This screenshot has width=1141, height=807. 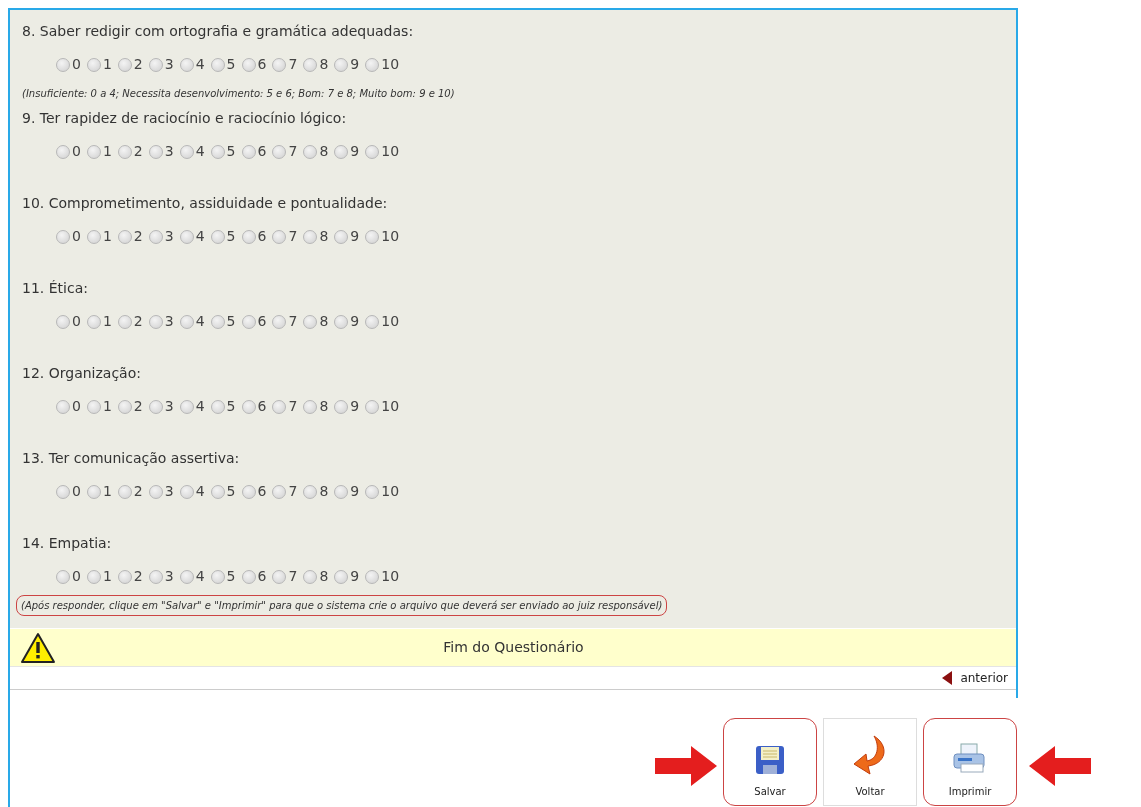 I want to click on option-label: 8, so click(x=324, y=491).